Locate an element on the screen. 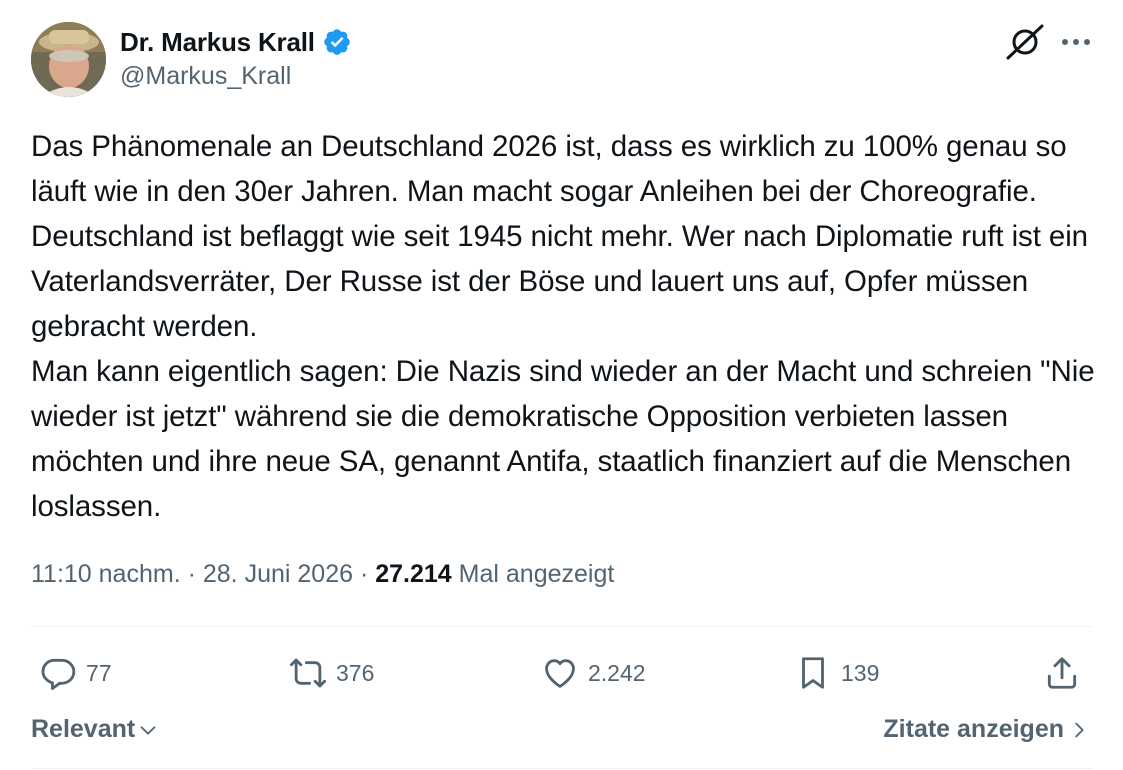 The image size is (1123, 770). like-count: 2.242 is located at coordinates (617, 672).